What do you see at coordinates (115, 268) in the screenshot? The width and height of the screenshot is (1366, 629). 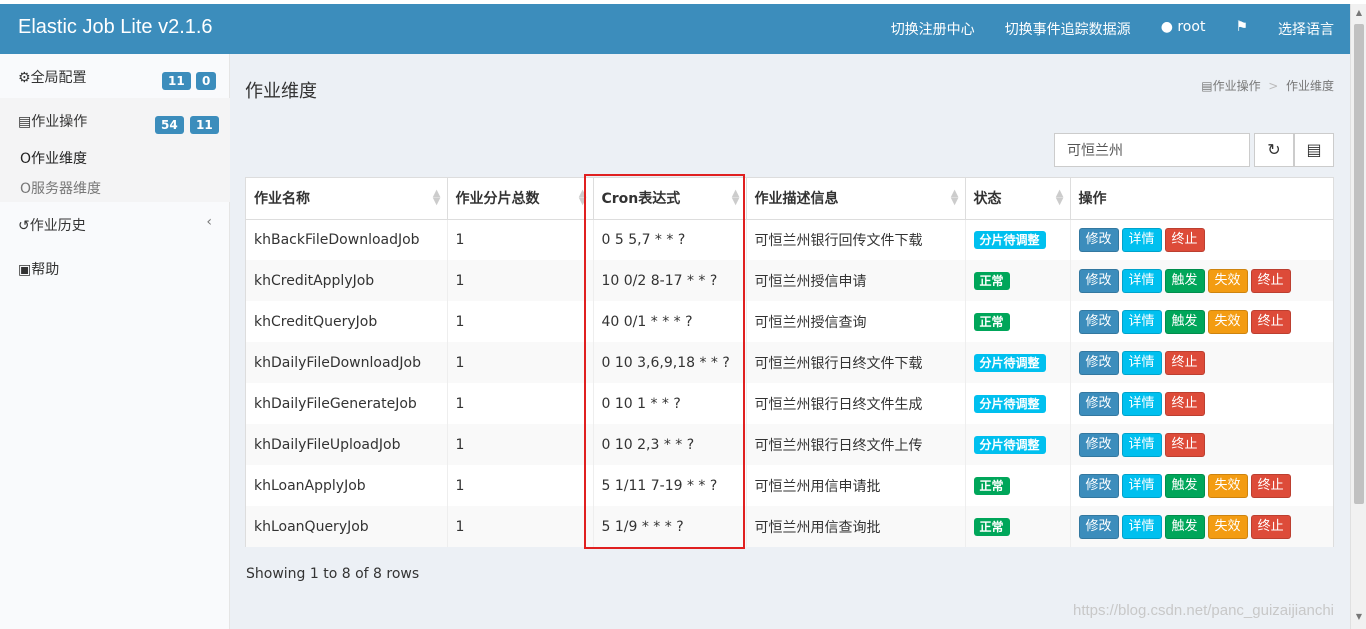 I see `sidebar-item-help: ▣帮助` at bounding box center [115, 268].